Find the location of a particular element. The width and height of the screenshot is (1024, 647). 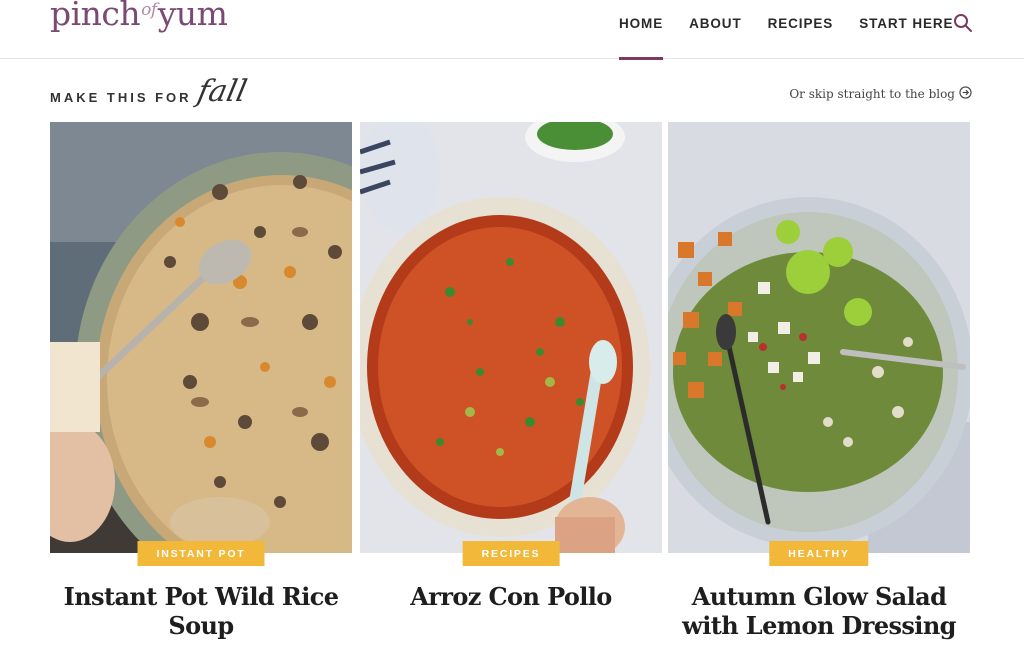

arrow-circle-right-icon is located at coordinates (965, 94).